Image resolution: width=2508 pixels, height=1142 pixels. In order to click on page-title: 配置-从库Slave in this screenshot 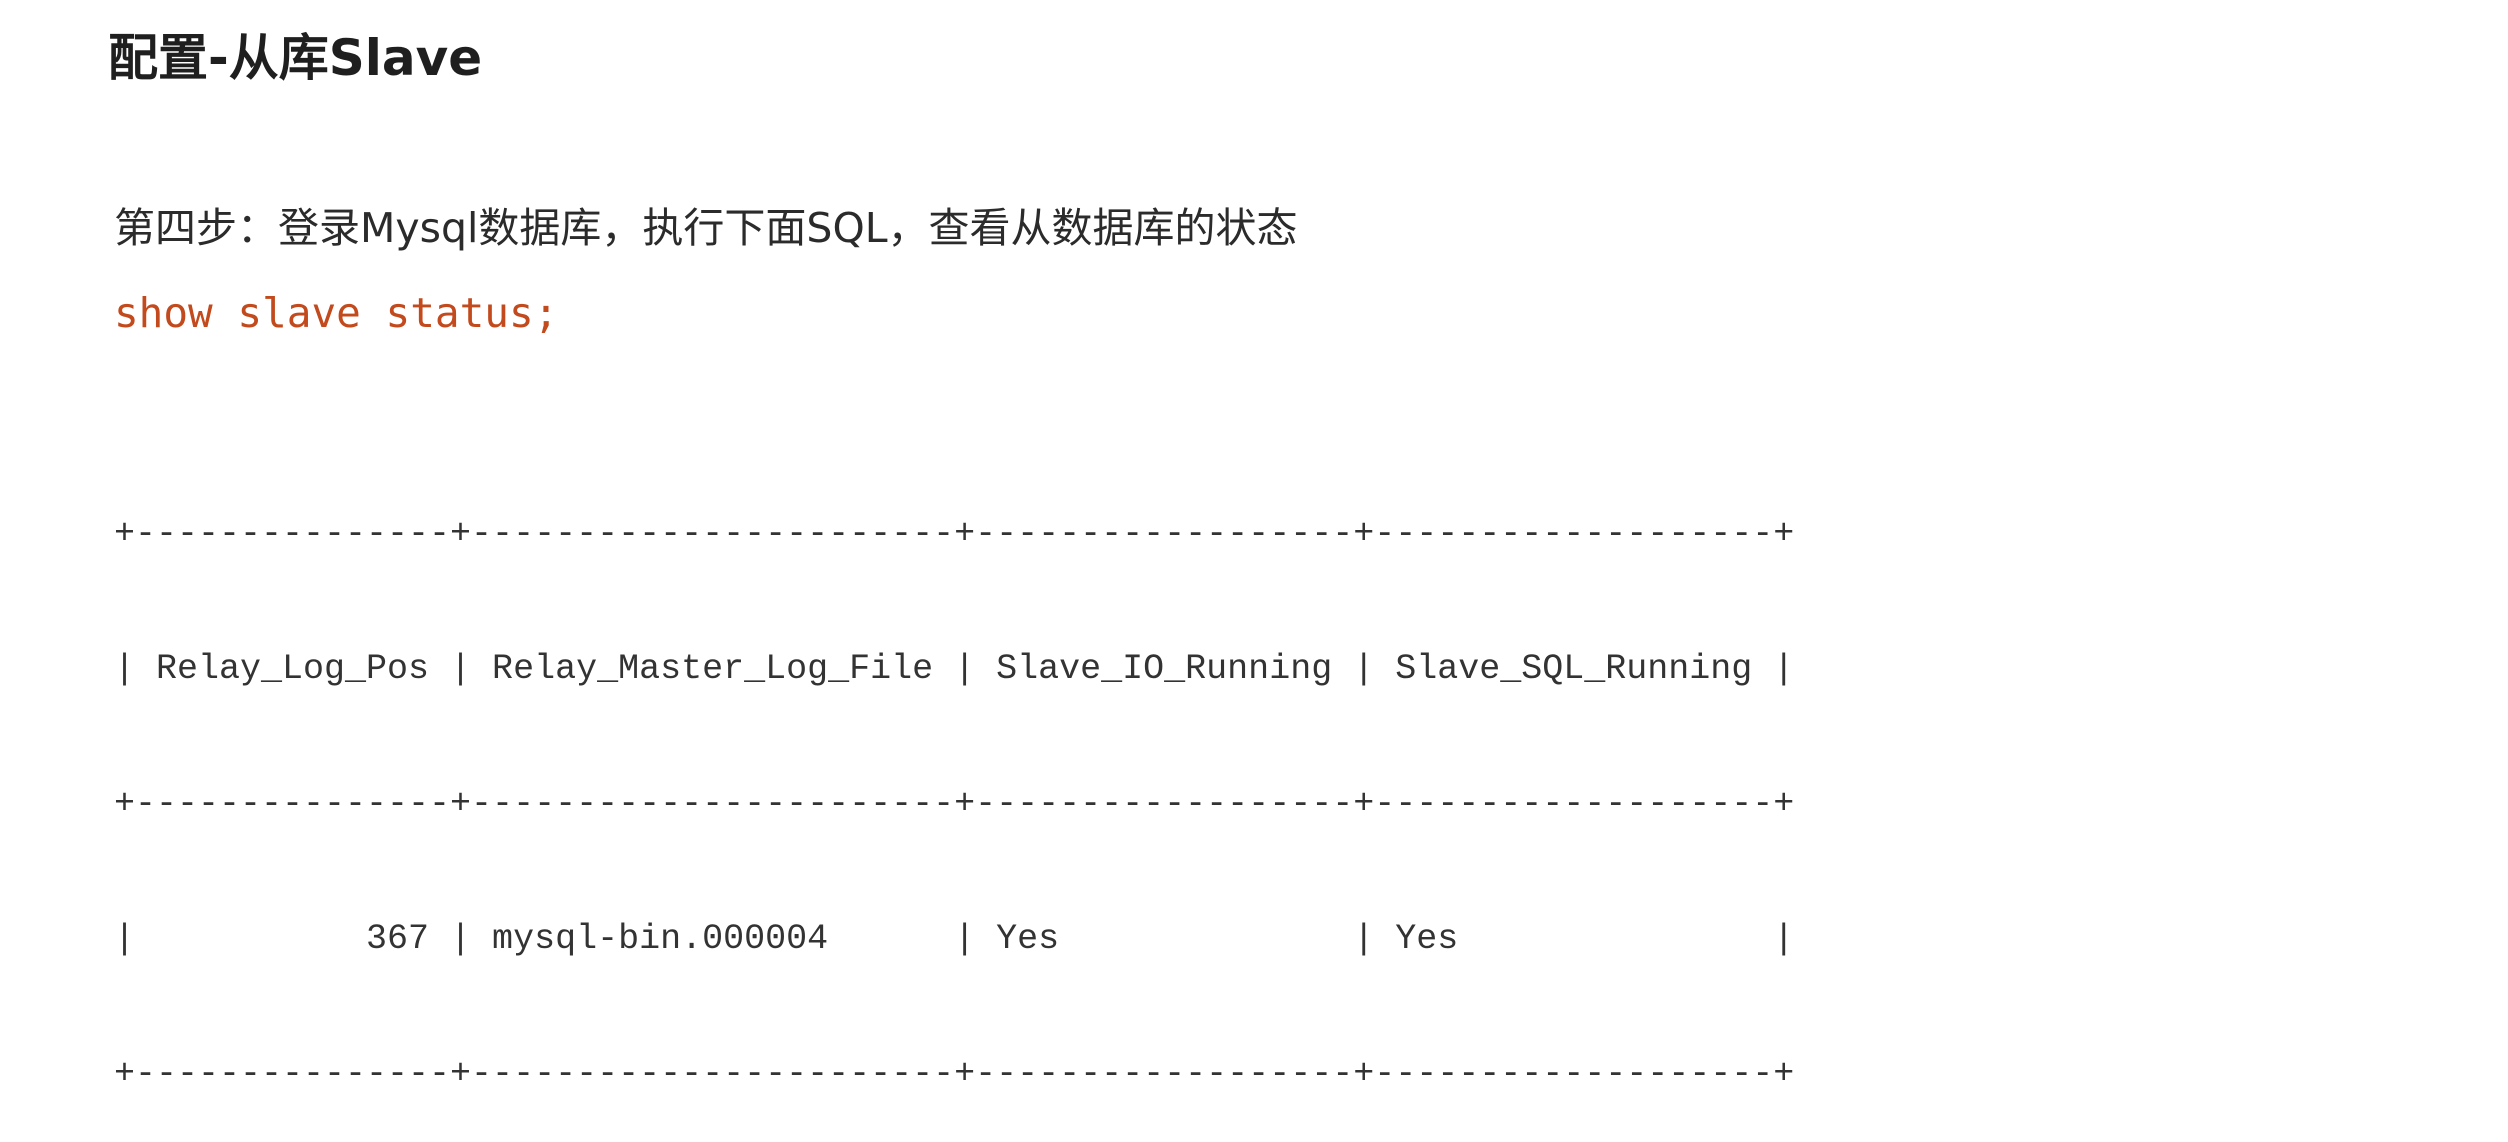, I will do `click(295, 58)`.